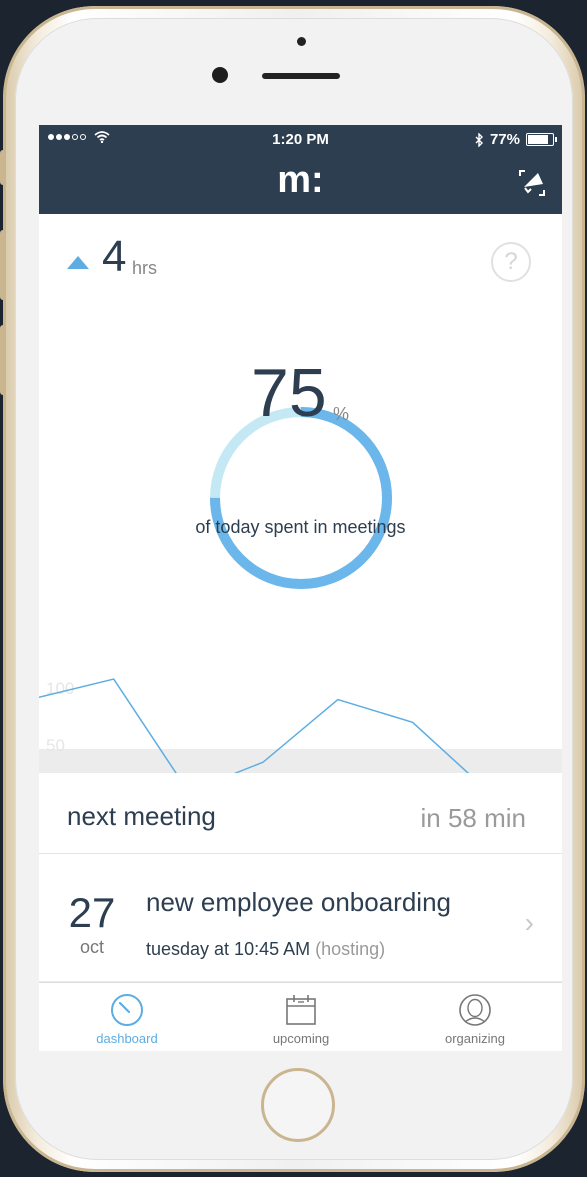  I want to click on front-camera-lens, so click(220, 75).